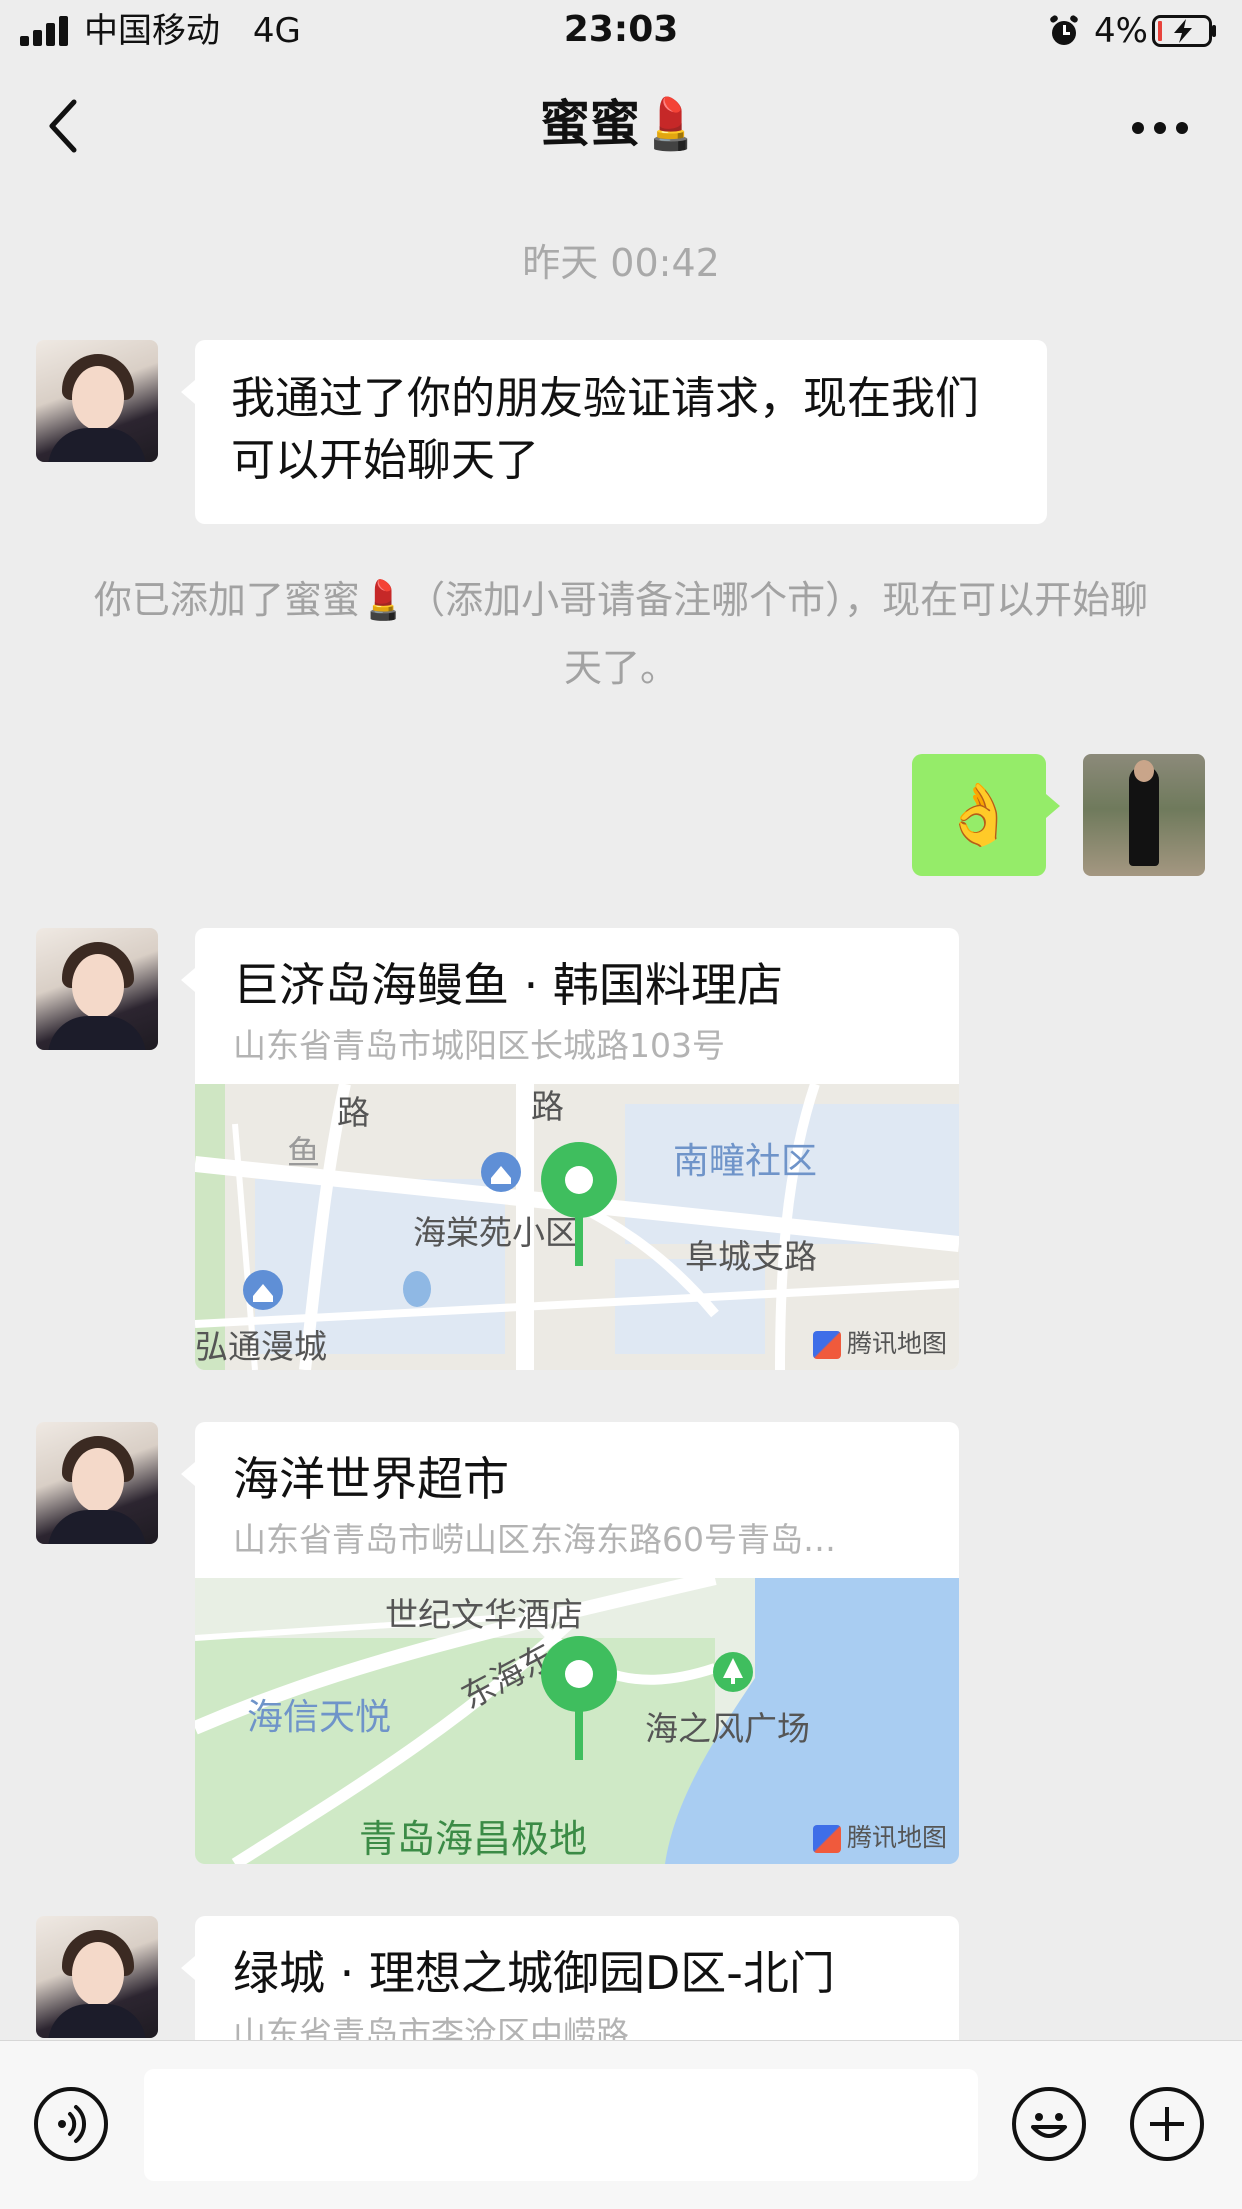  Describe the element at coordinates (727, 1728) in the screenshot. I see `map-label: 海之风广场` at that location.